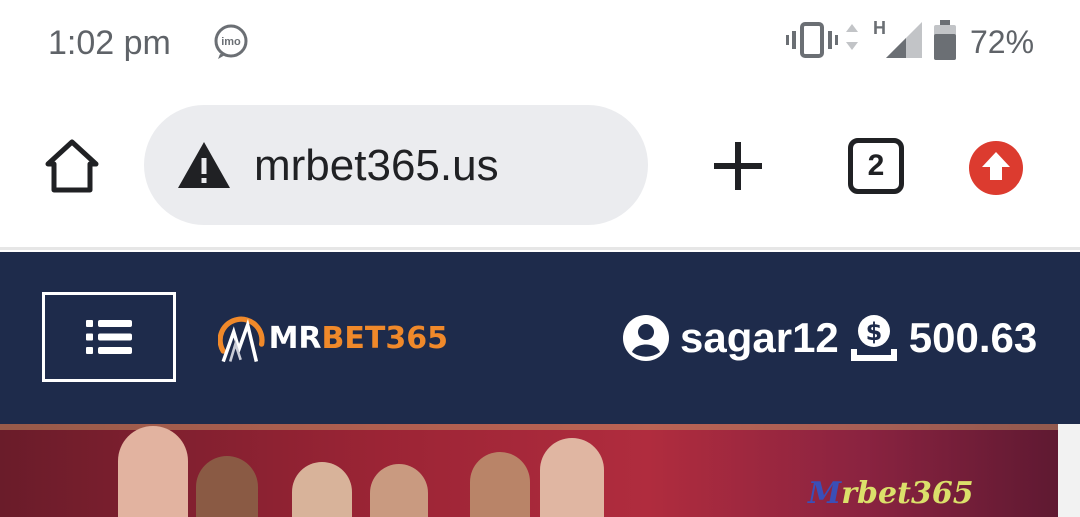 The image size is (1080, 517). I want to click on url-bar: mrbet365.us, so click(396, 165).